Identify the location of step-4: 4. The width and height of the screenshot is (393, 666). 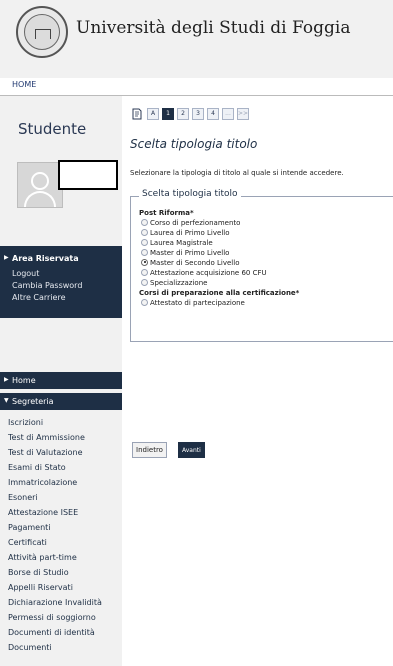
(213, 114).